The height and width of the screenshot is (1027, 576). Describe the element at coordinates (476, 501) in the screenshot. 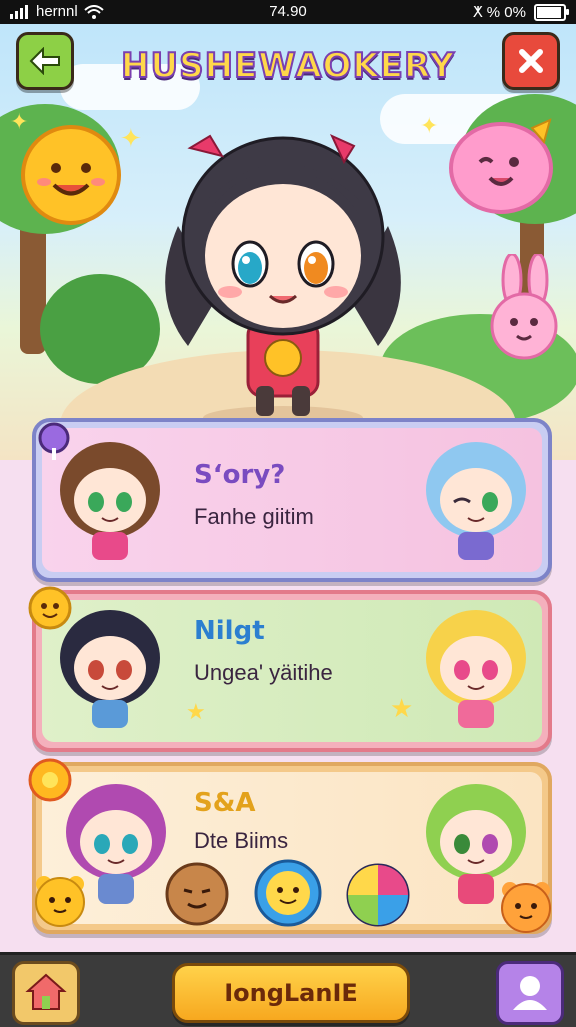

I see `blue-hair-girl-avatar` at that location.